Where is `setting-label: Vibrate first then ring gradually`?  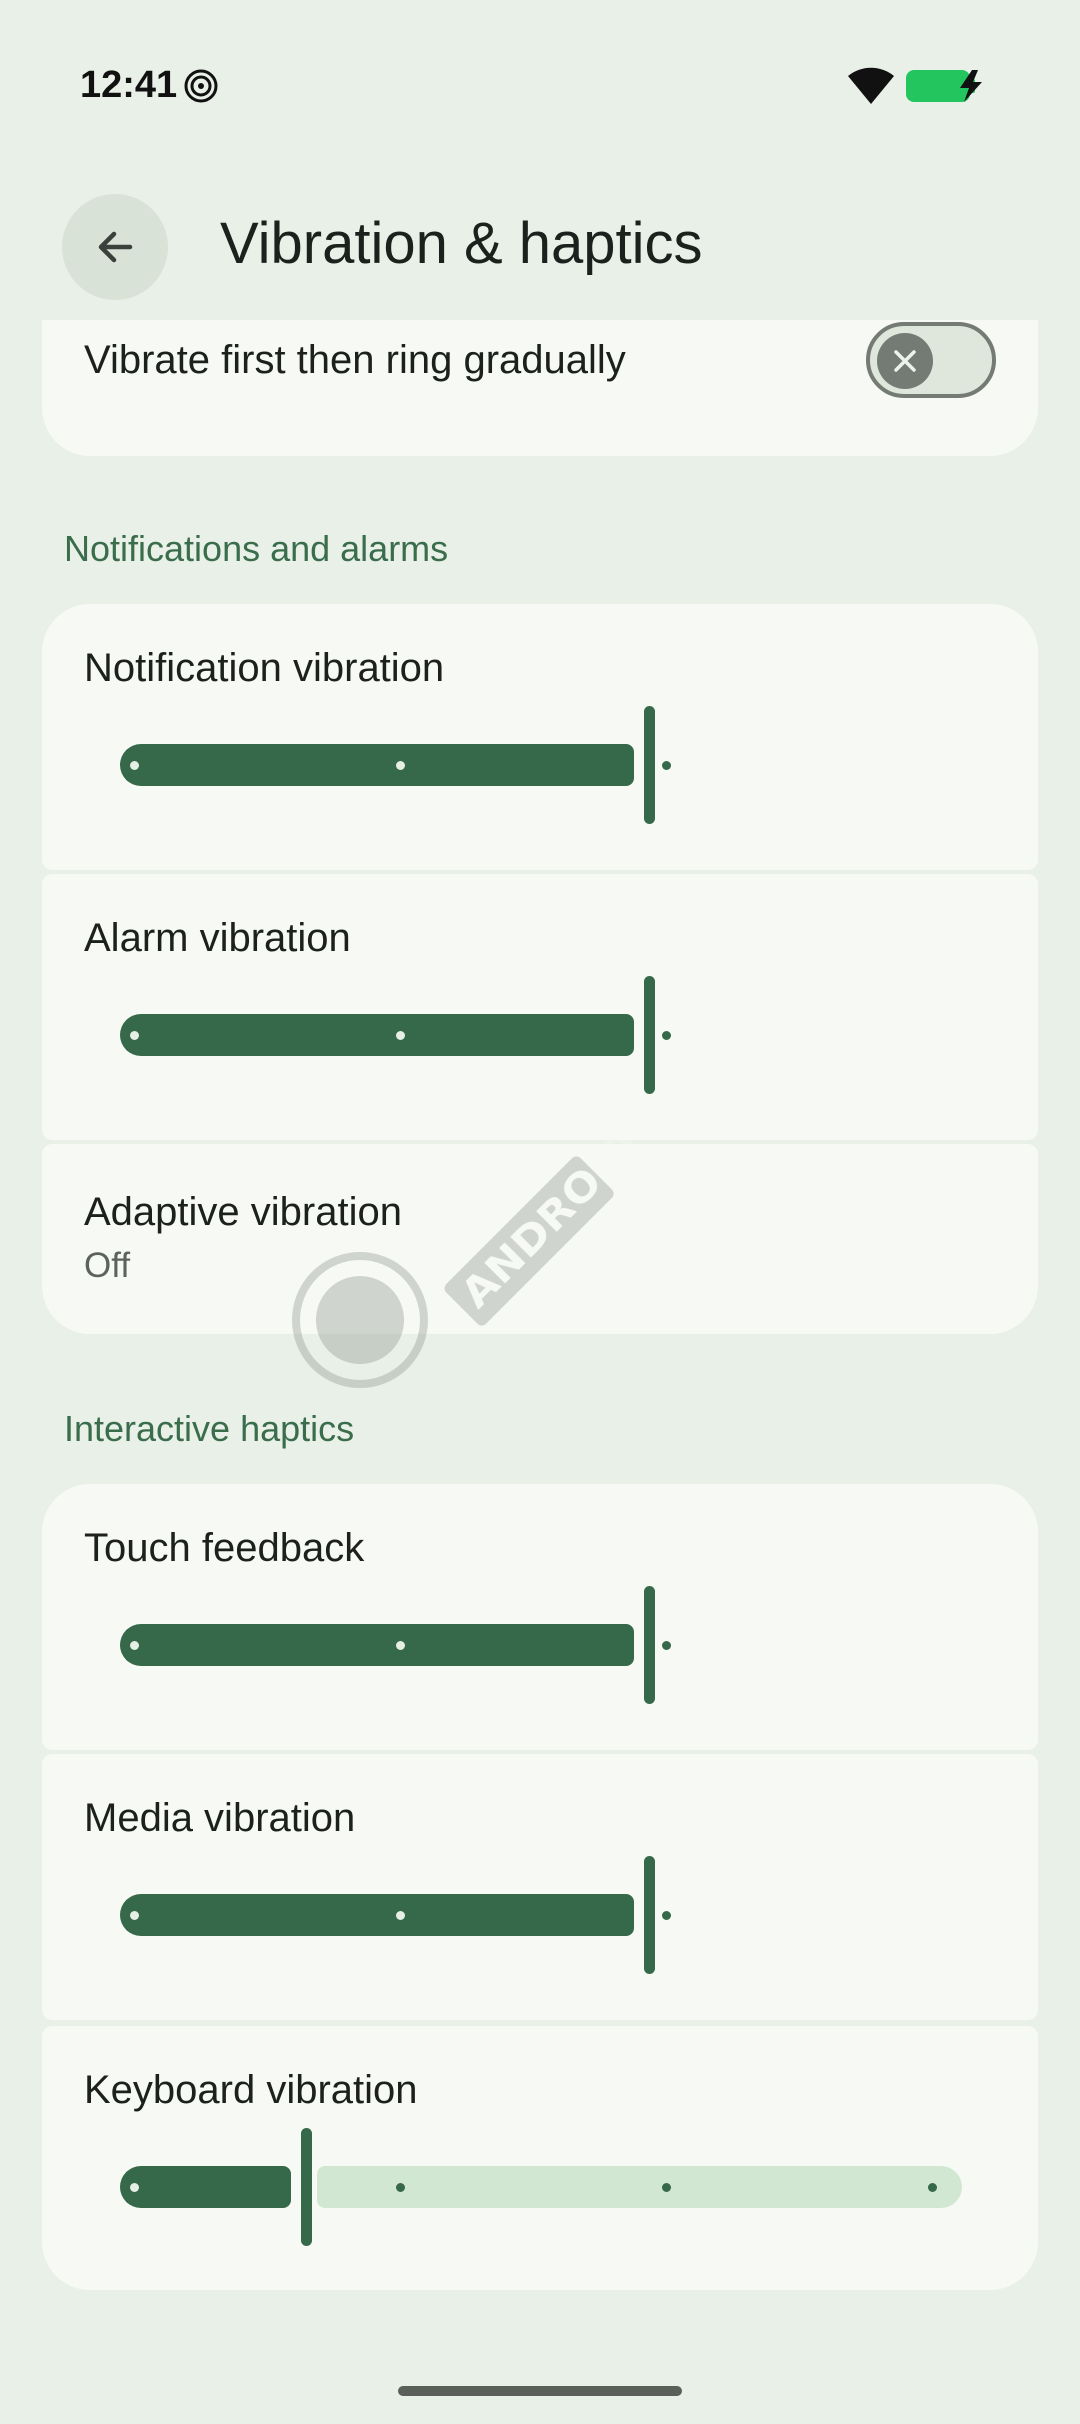 setting-label: Vibrate first then ring gradually is located at coordinates (355, 360).